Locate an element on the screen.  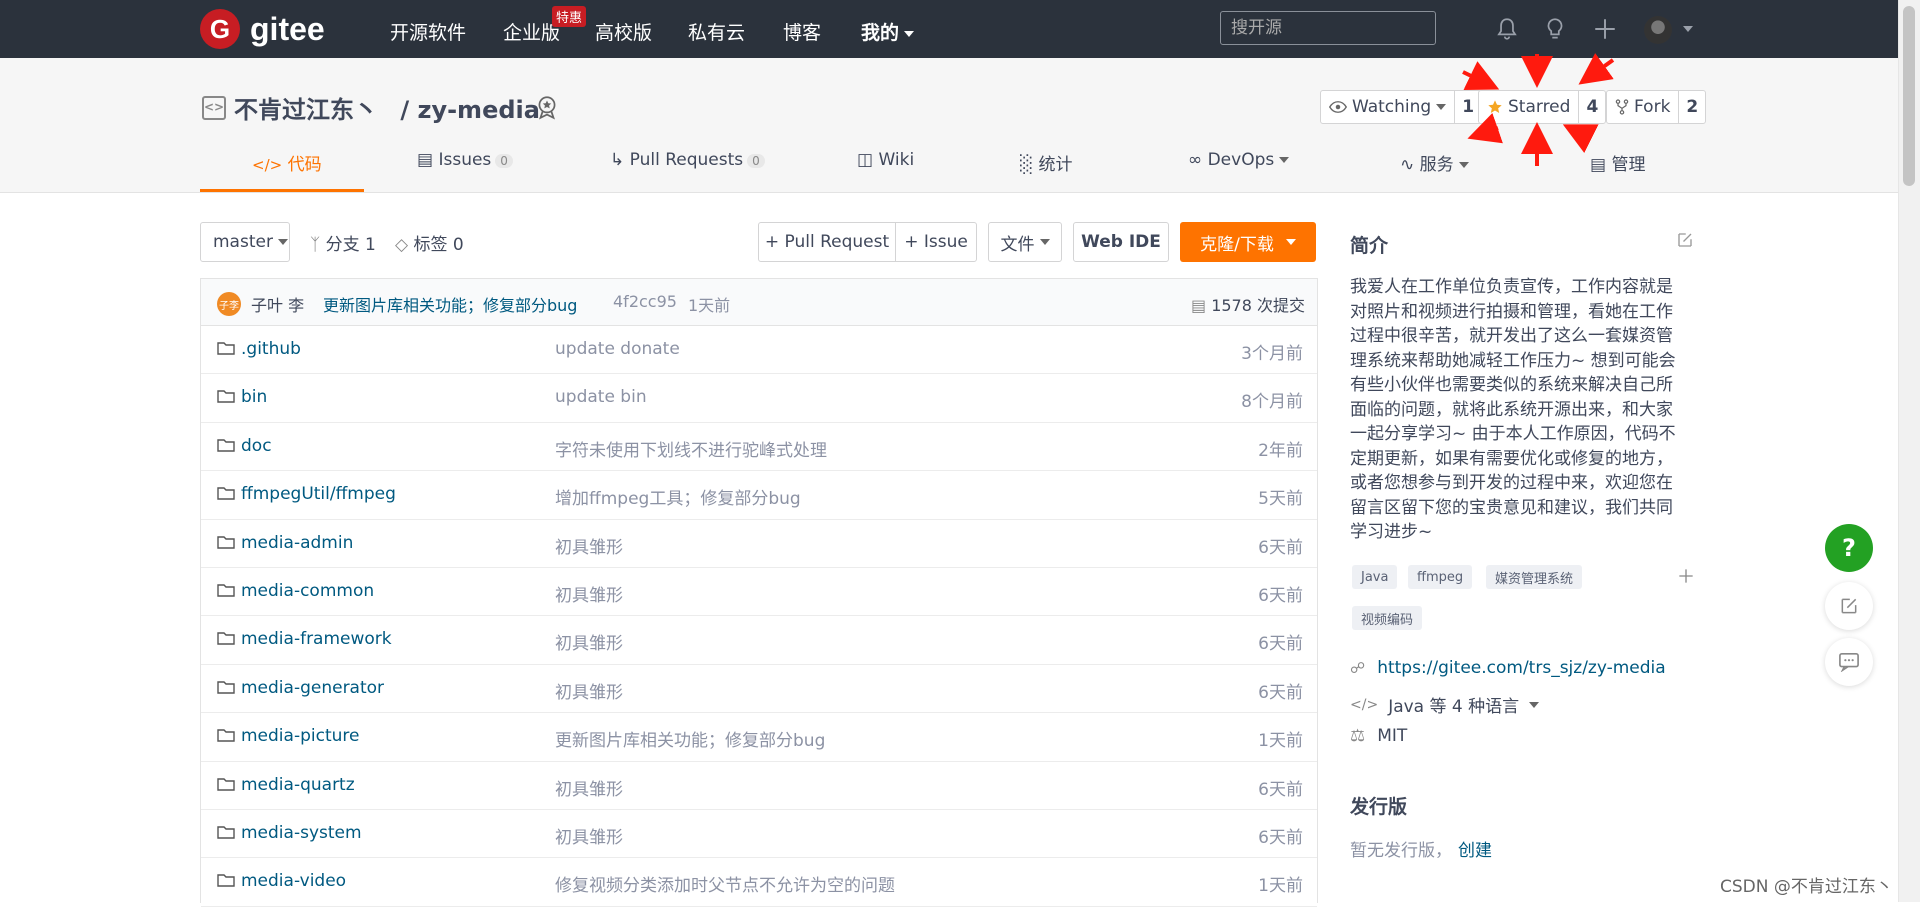
scrollbar-thumb is located at coordinates (1909, 96).